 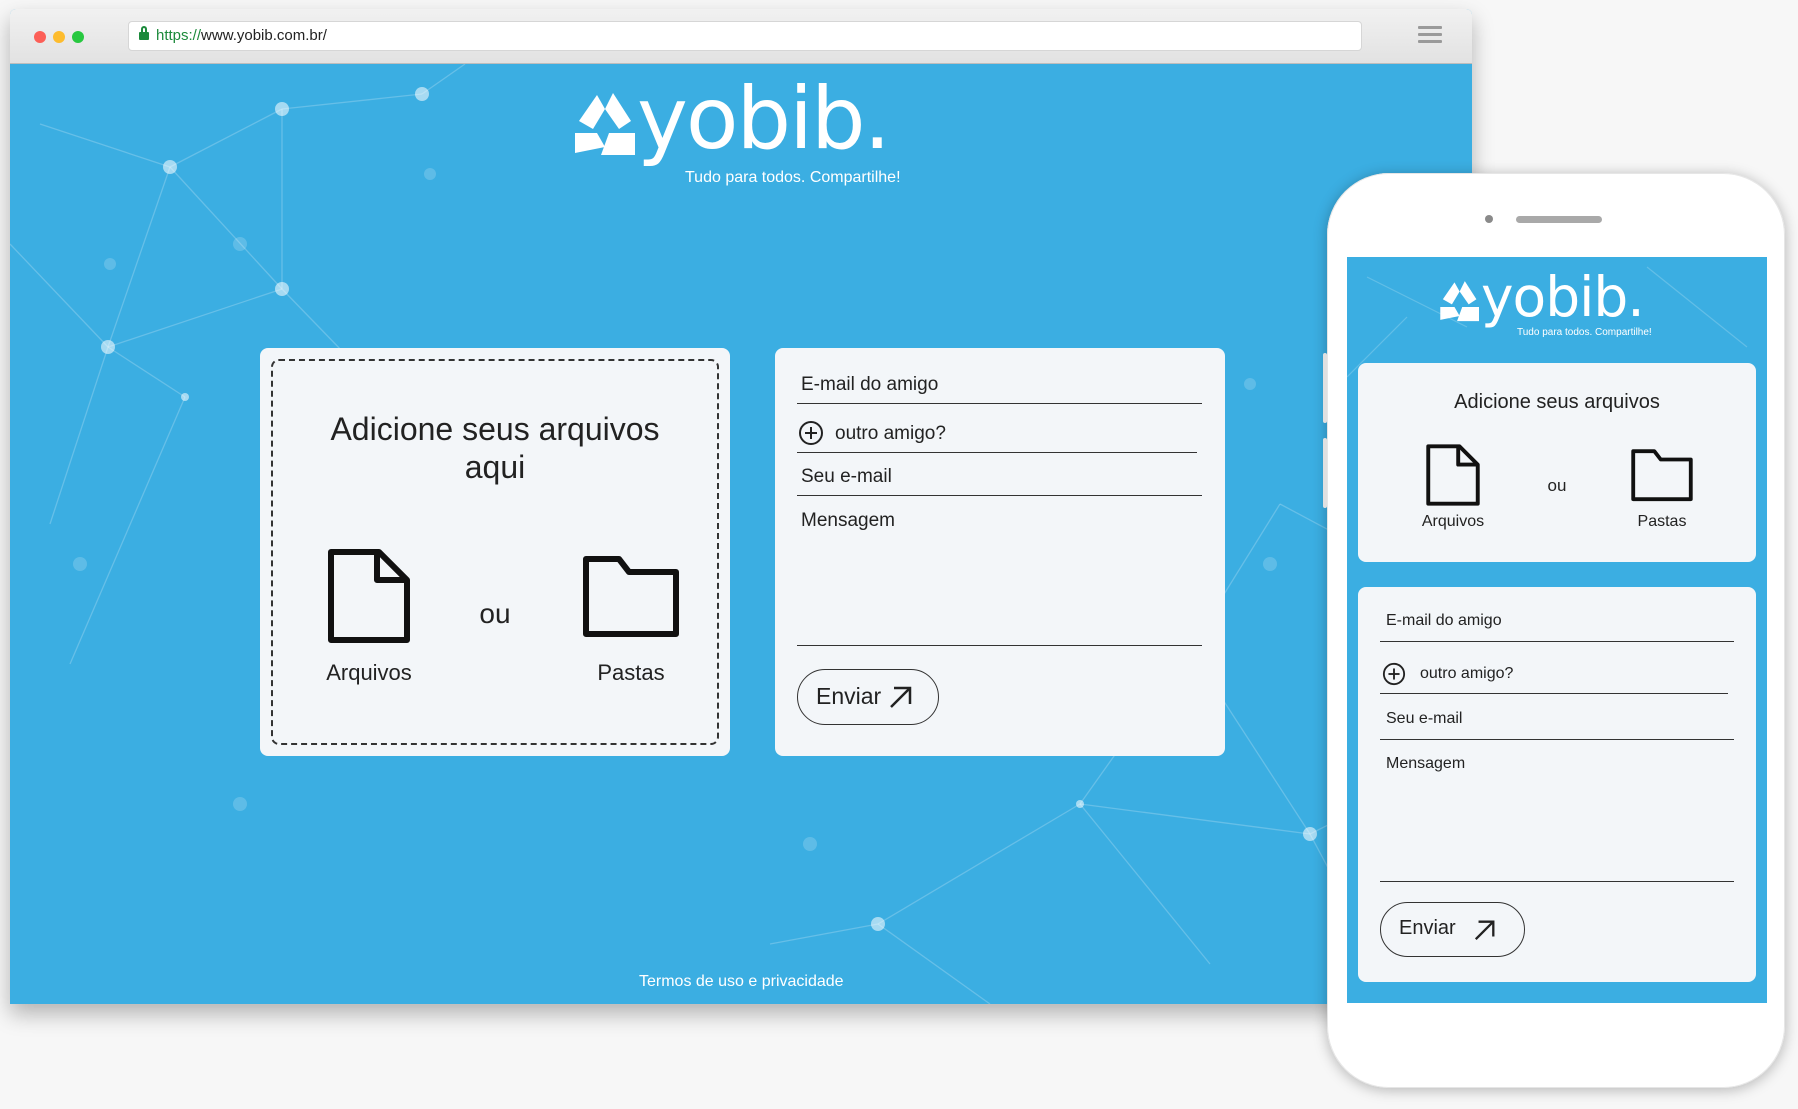 I want to click on close-window-button, so click(x=40, y=37).